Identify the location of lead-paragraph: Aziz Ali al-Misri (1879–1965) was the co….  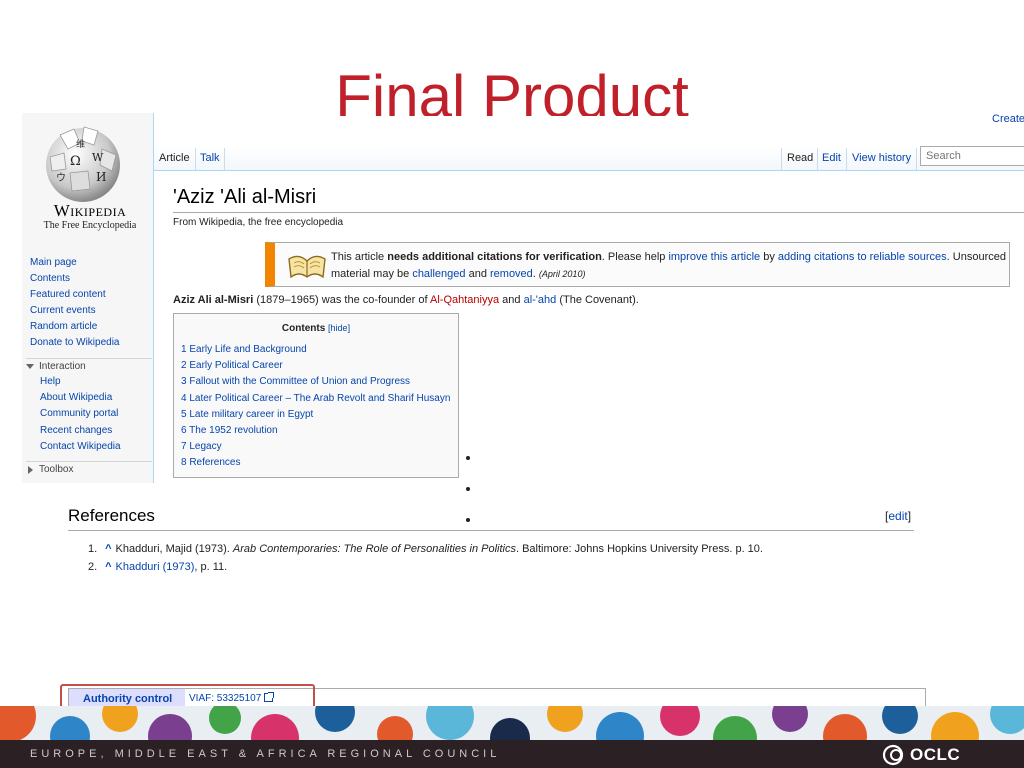
(406, 300).